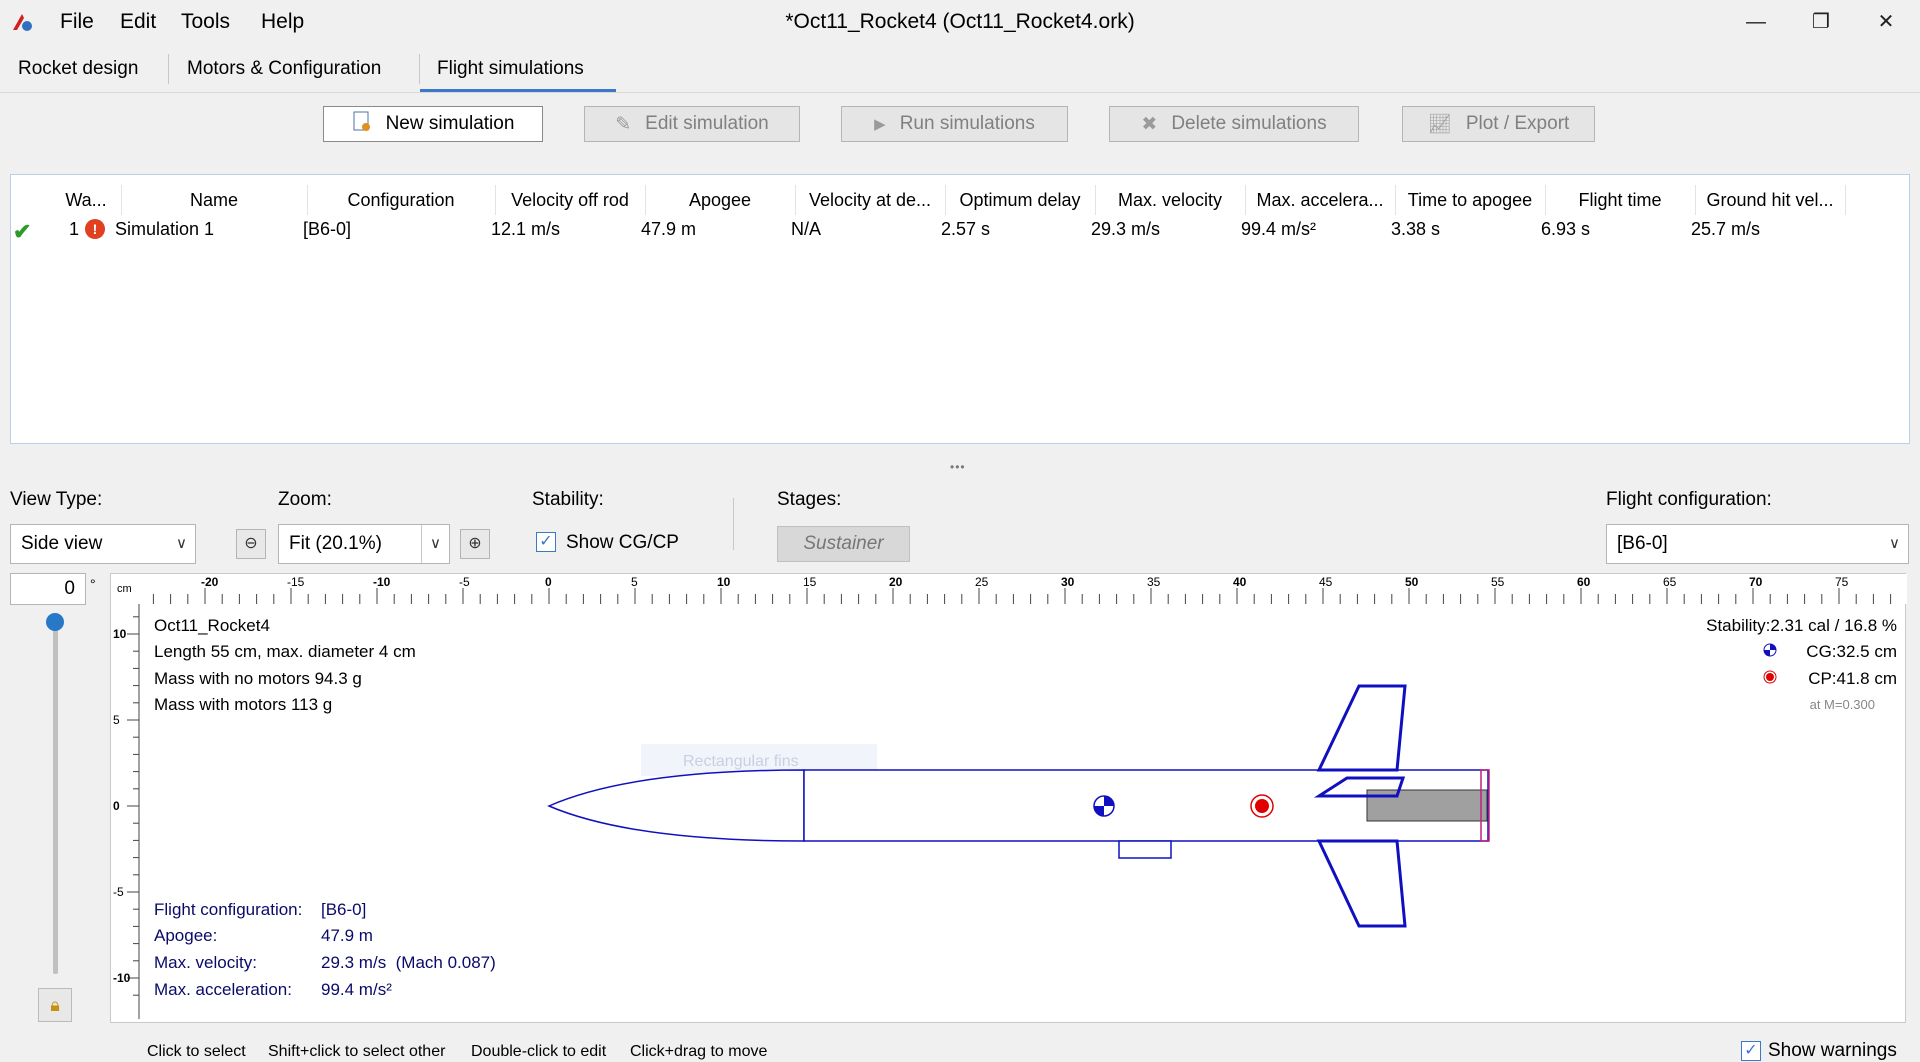 This screenshot has height=1062, width=1920. I want to click on nose-cone, so click(676, 805).